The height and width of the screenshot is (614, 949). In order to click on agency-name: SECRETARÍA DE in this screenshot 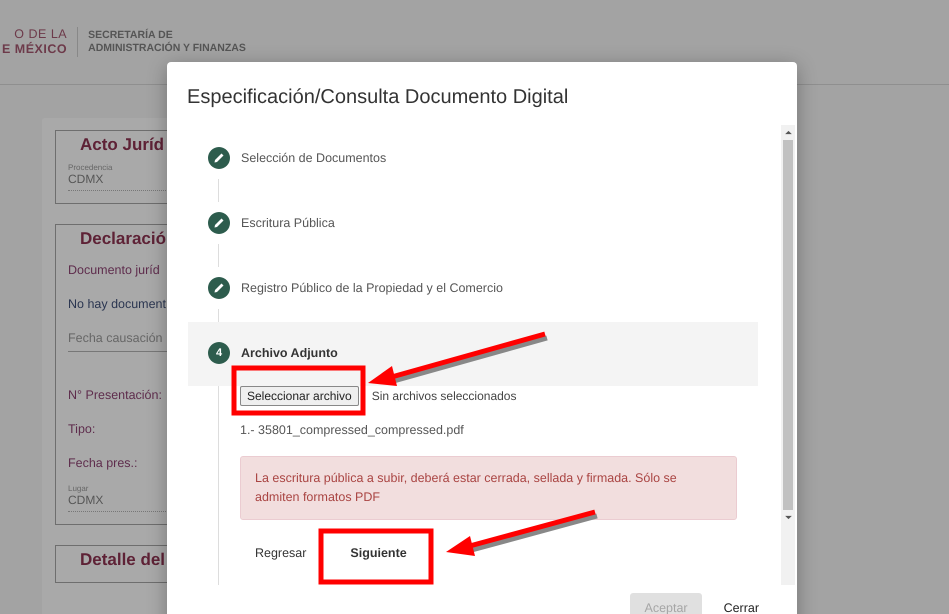, I will do `click(131, 35)`.